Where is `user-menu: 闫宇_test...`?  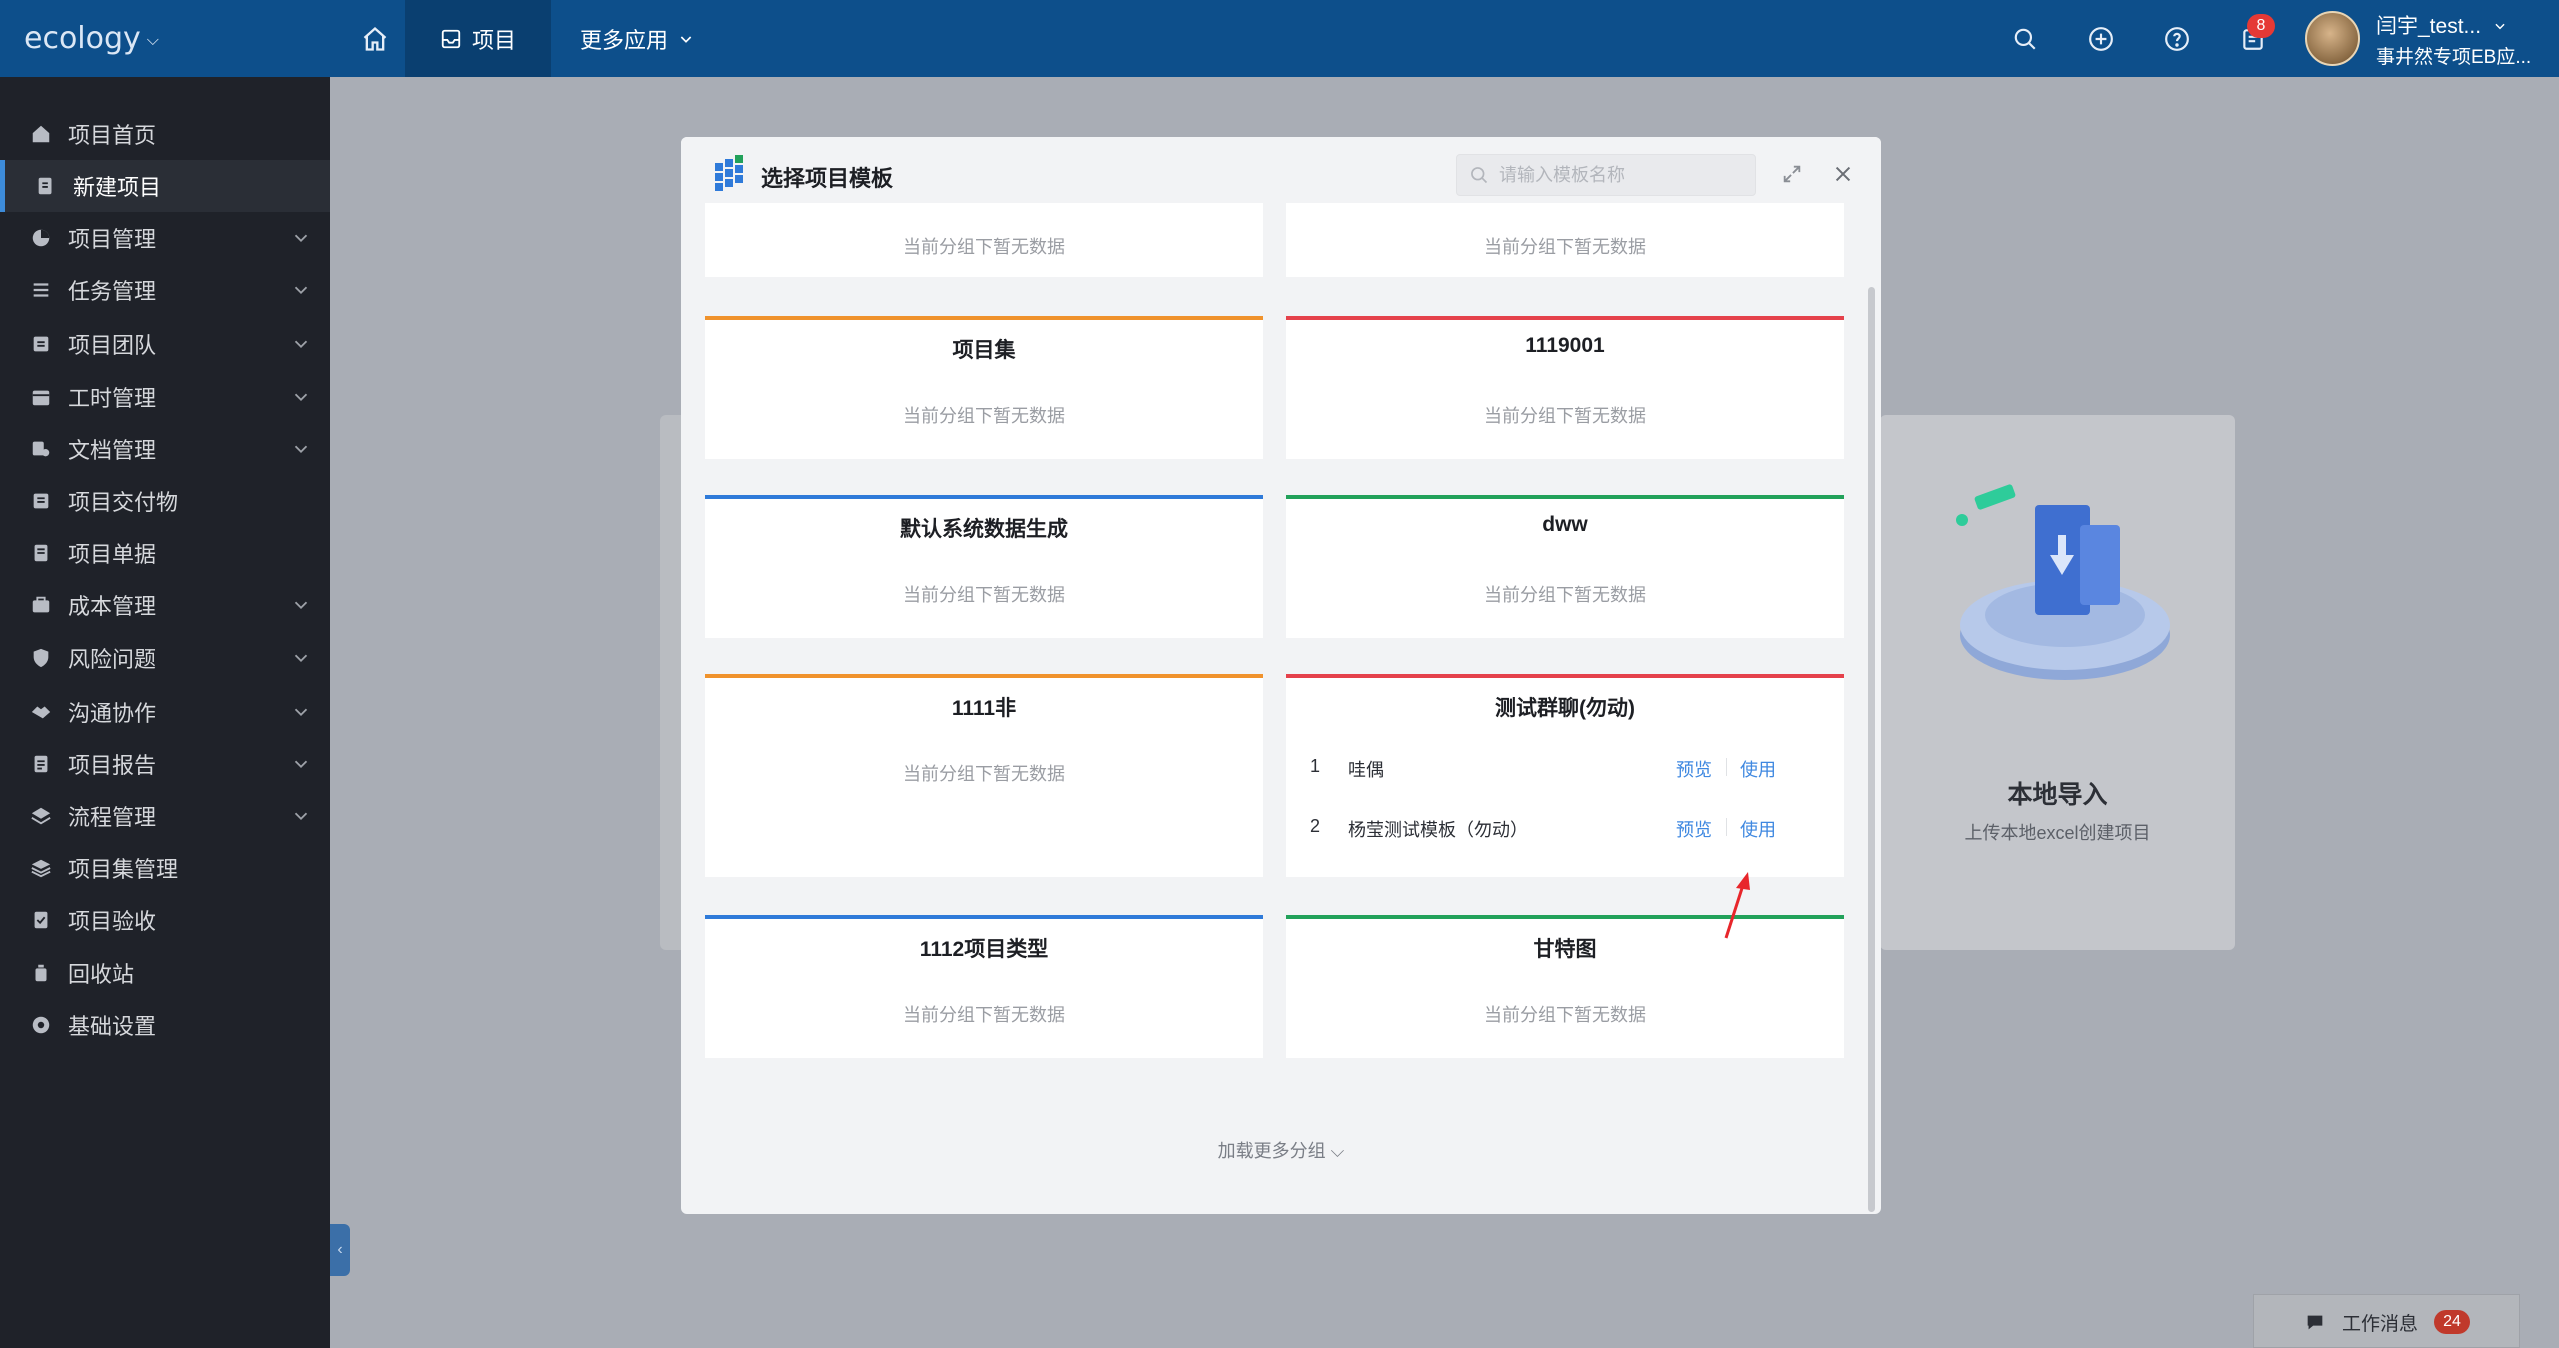 user-menu: 闫宇_test... is located at coordinates (2441, 25).